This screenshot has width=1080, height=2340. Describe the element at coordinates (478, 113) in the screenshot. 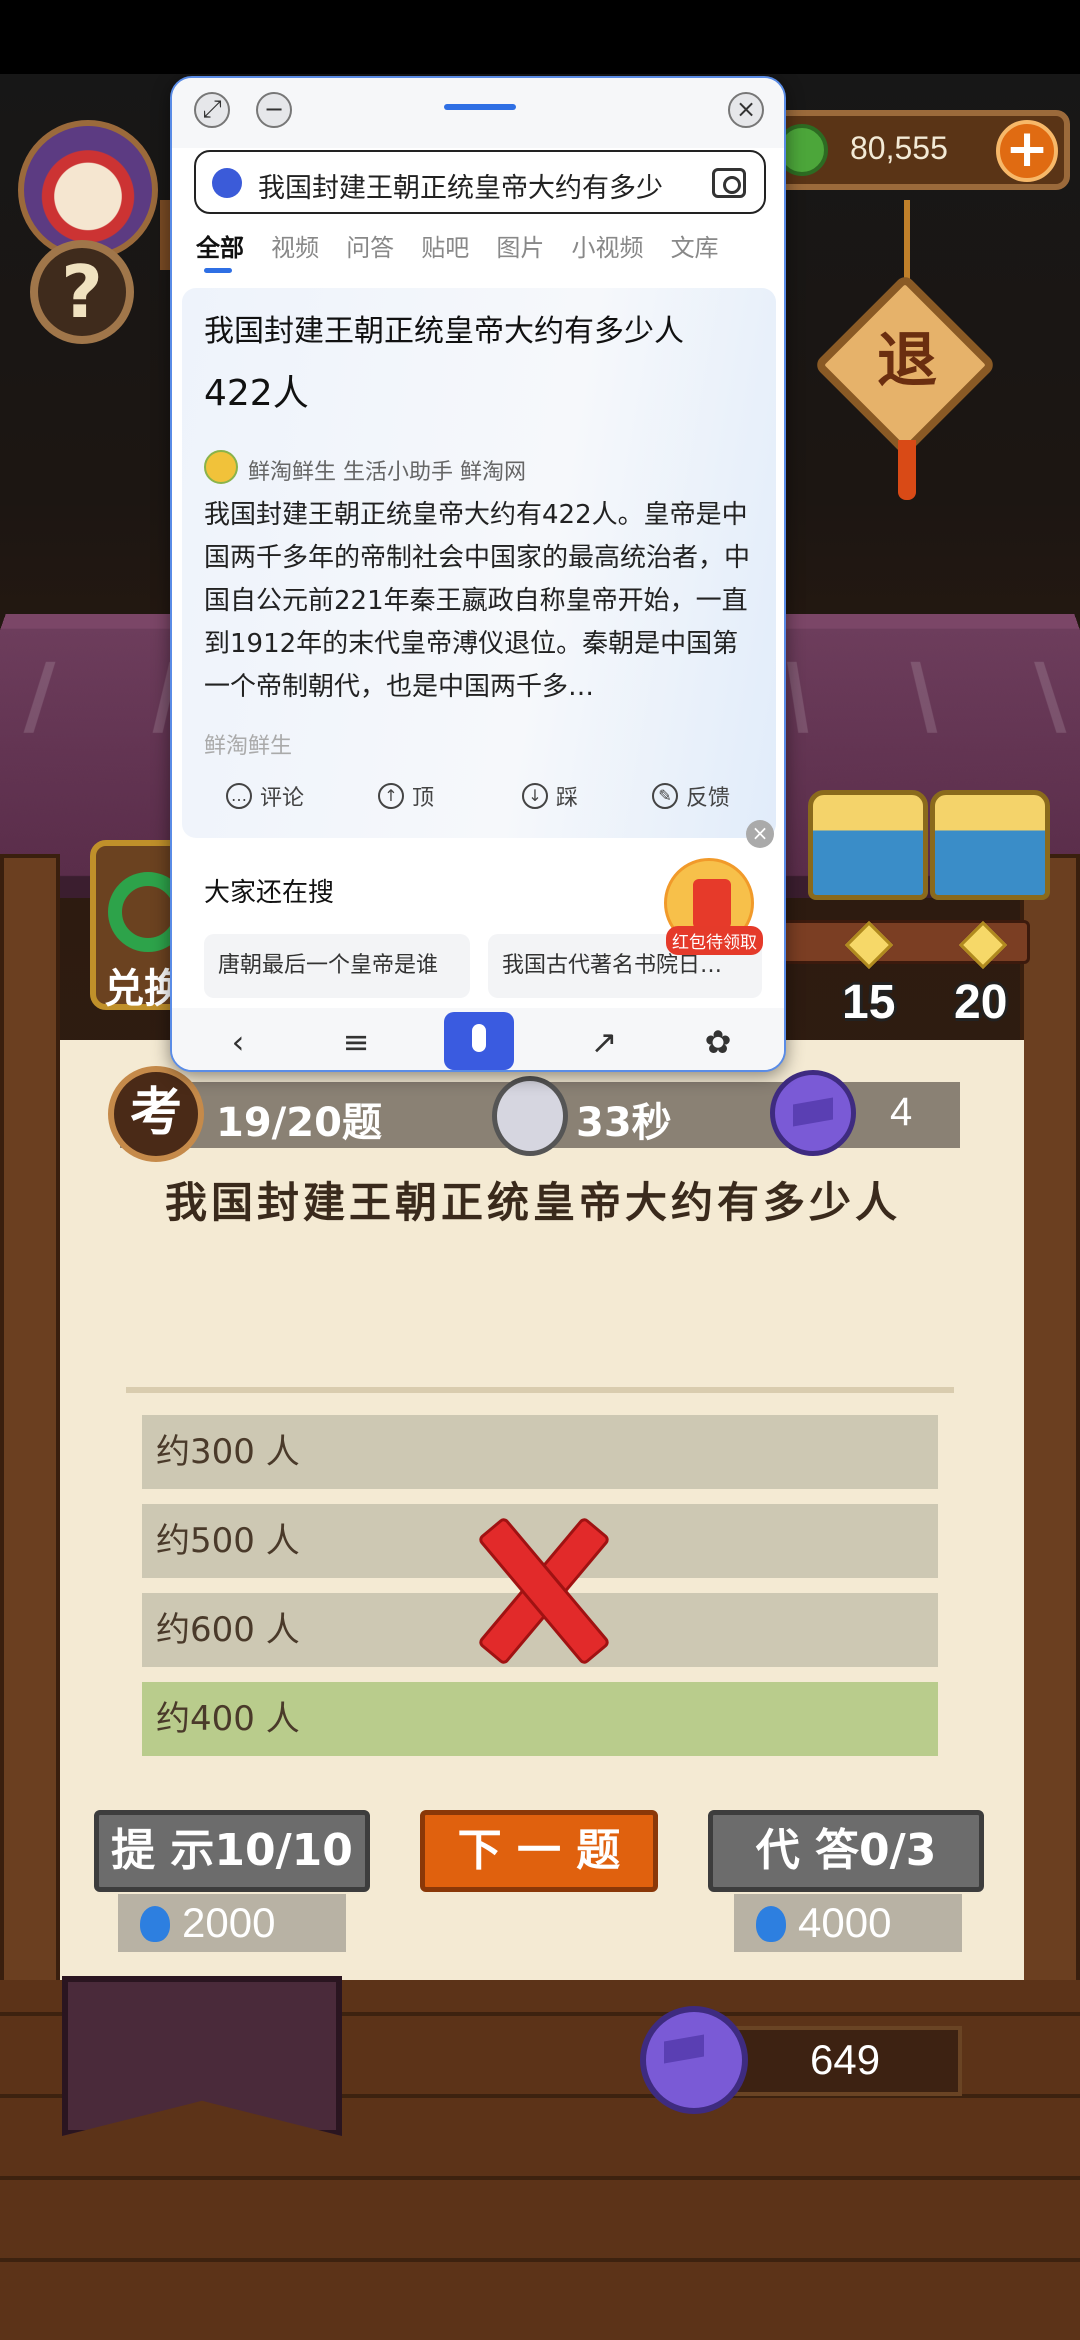

I see `window-titlebar: ⤢ − ×` at that location.